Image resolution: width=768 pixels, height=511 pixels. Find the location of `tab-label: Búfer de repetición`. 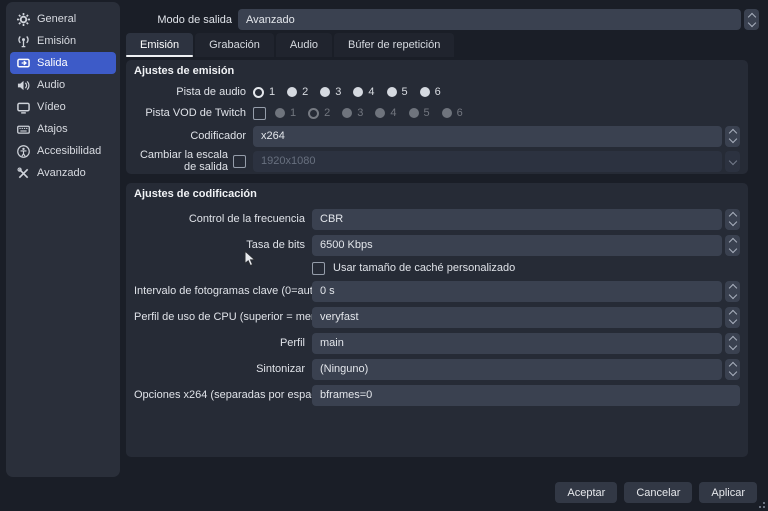

tab-label: Búfer de repetición is located at coordinates (394, 45).